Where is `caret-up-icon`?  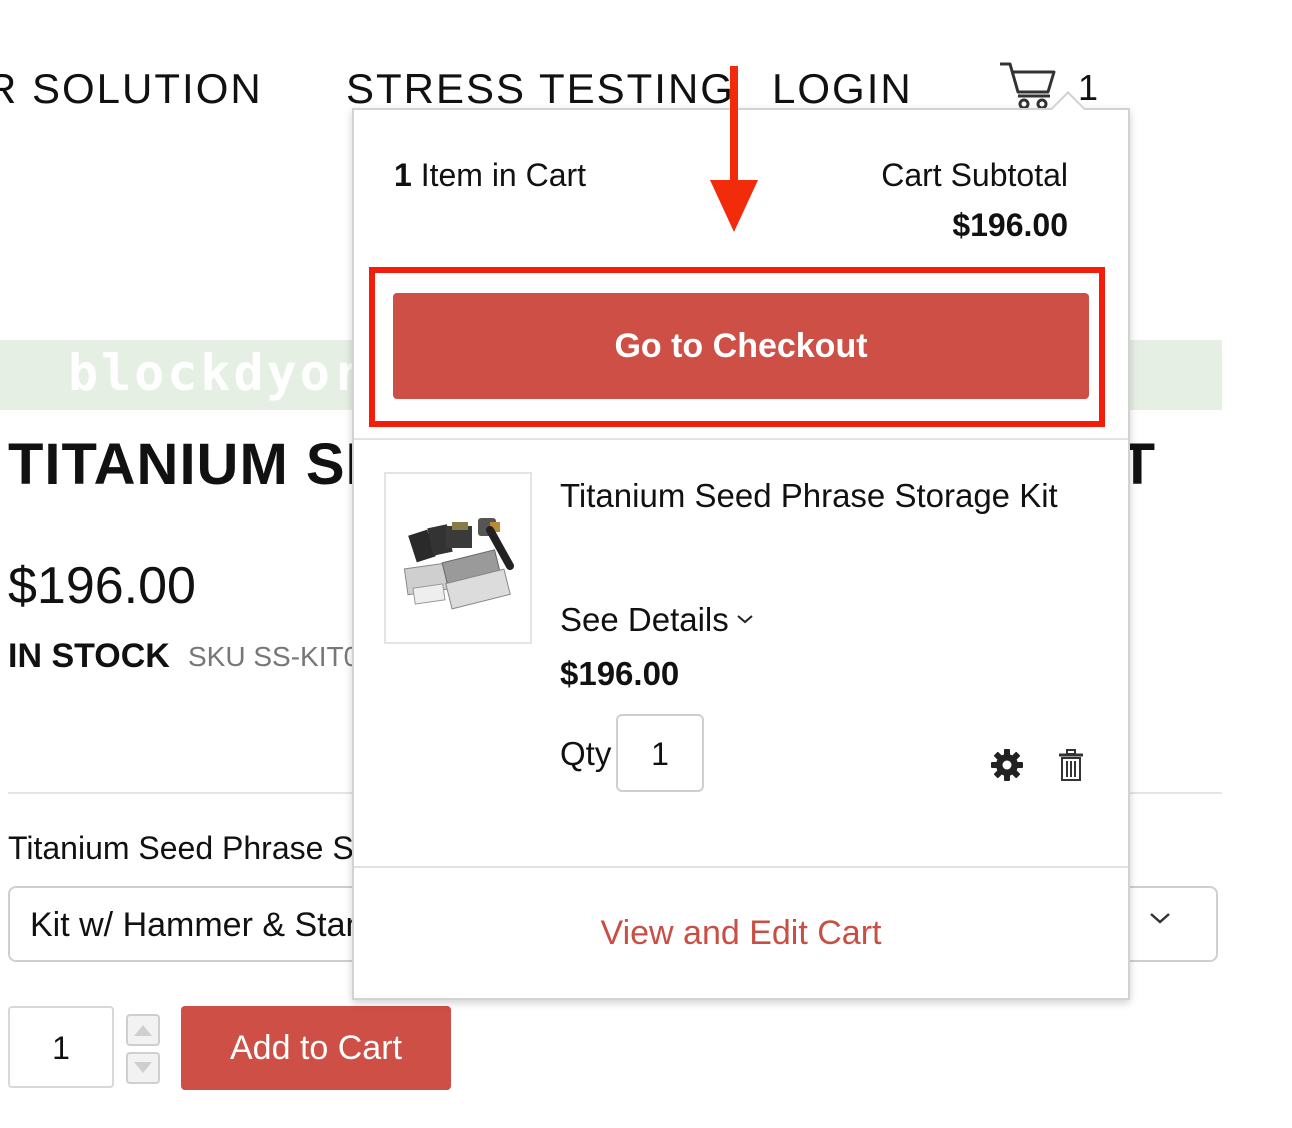
caret-up-icon is located at coordinates (143, 1030).